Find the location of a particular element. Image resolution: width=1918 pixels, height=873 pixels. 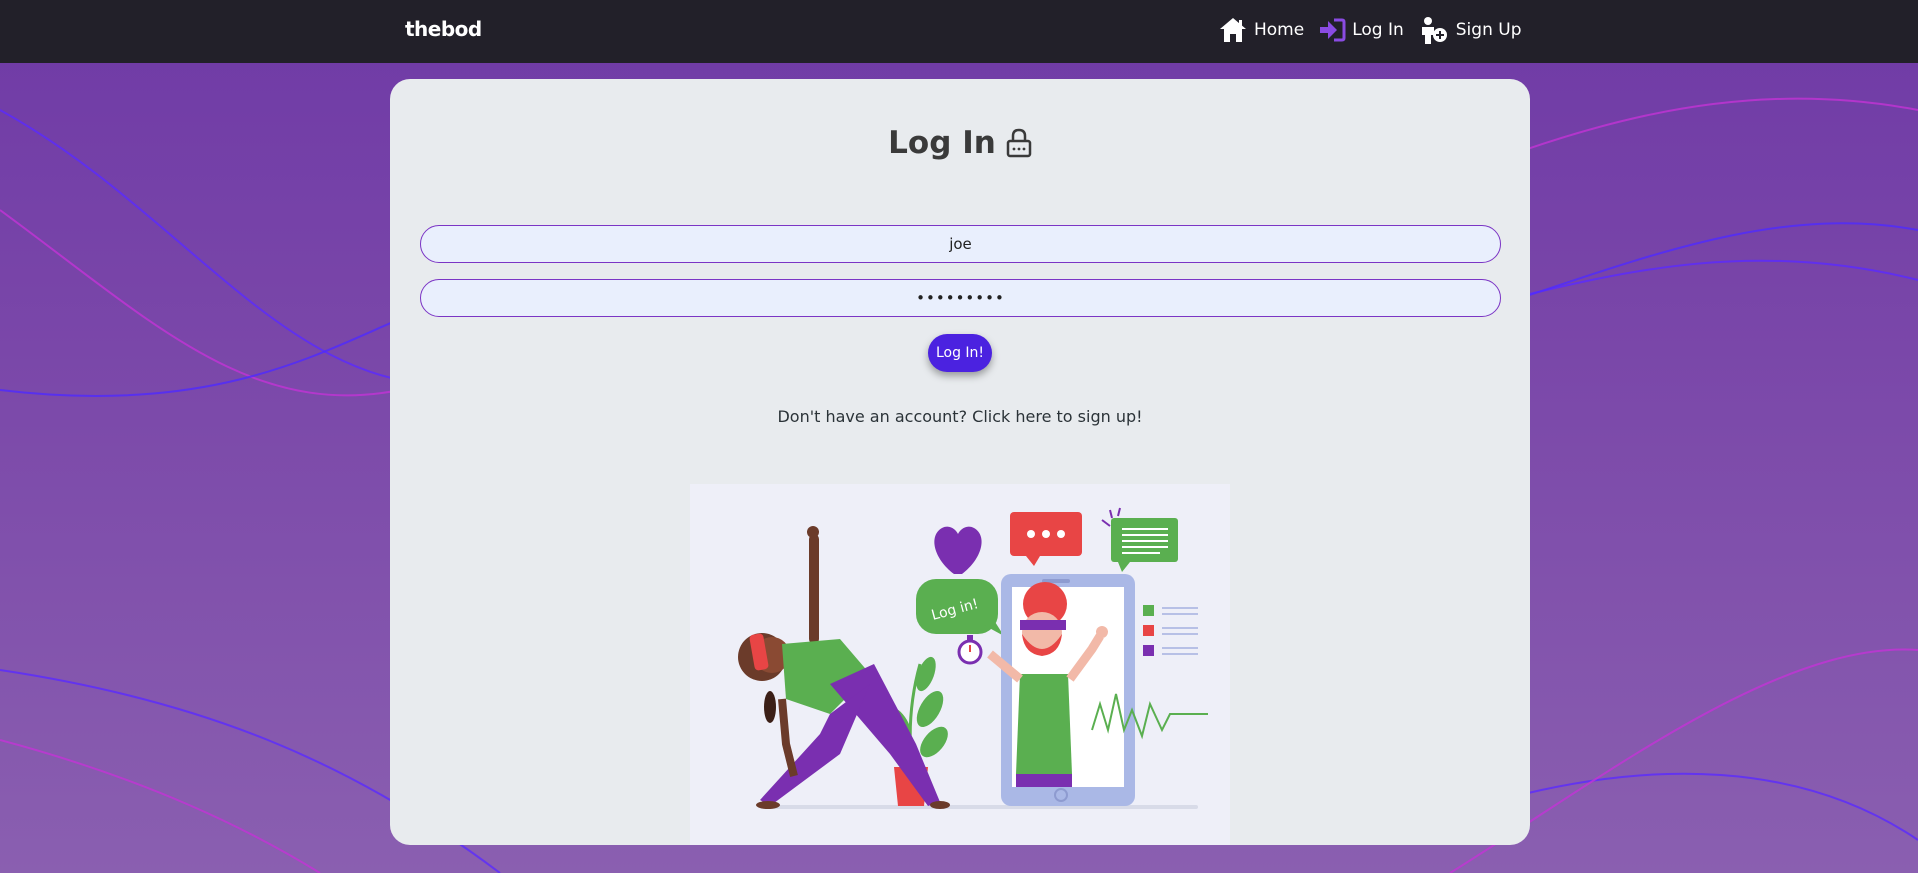

nav-login-label: Log In is located at coordinates (1378, 30).